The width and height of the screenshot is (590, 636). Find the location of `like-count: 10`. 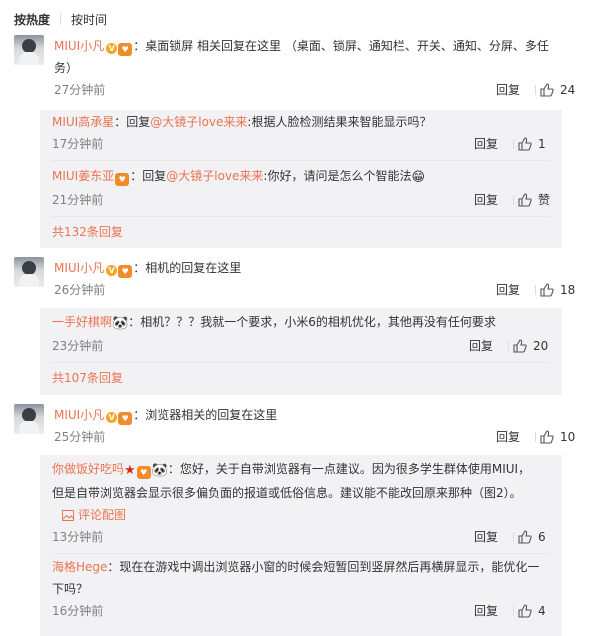

like-count: 10 is located at coordinates (568, 437).